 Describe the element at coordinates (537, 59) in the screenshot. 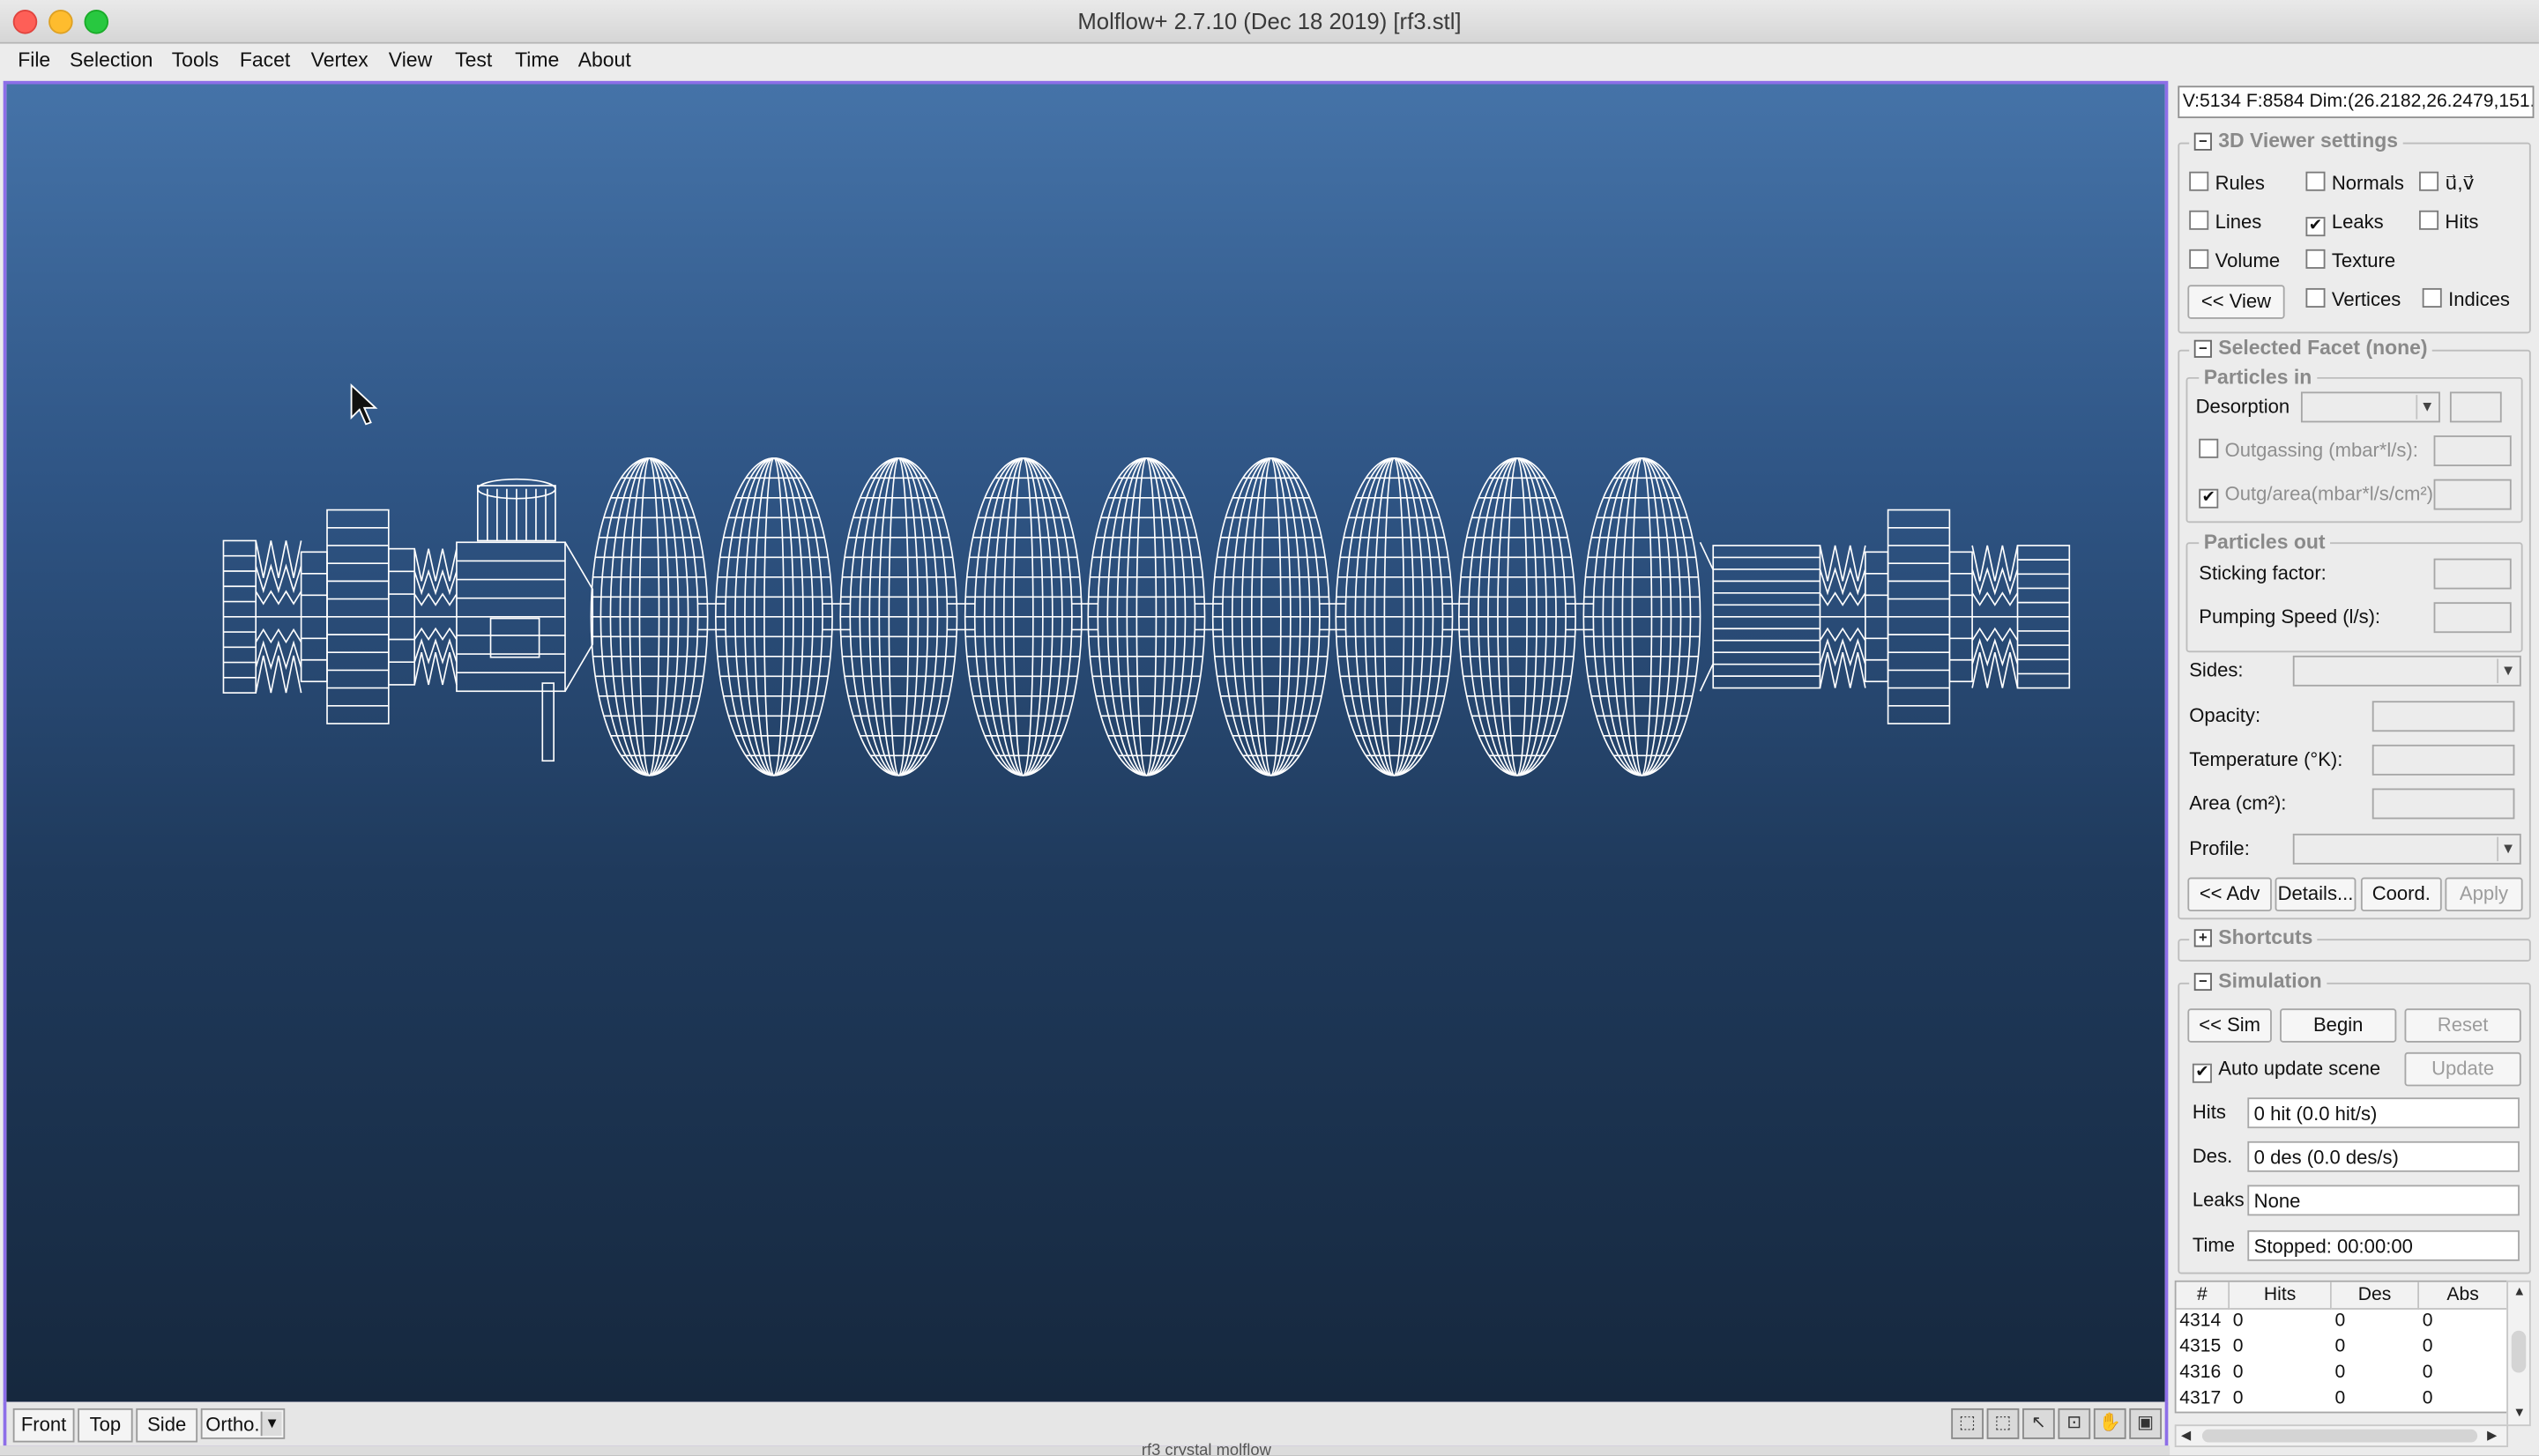

I see `menu-time: Time` at that location.